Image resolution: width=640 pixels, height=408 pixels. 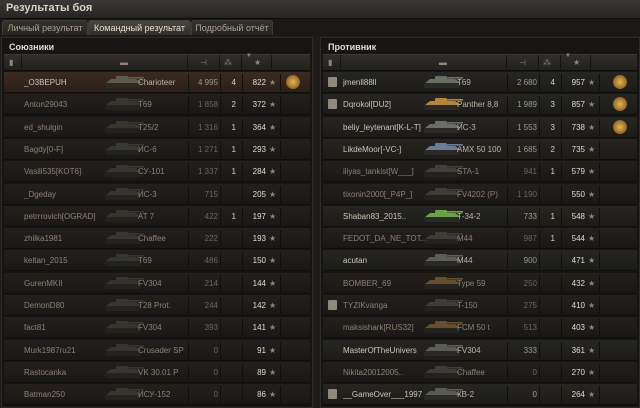 What do you see at coordinates (578, 350) in the screenshot?
I see `xp-value: 361` at bounding box center [578, 350].